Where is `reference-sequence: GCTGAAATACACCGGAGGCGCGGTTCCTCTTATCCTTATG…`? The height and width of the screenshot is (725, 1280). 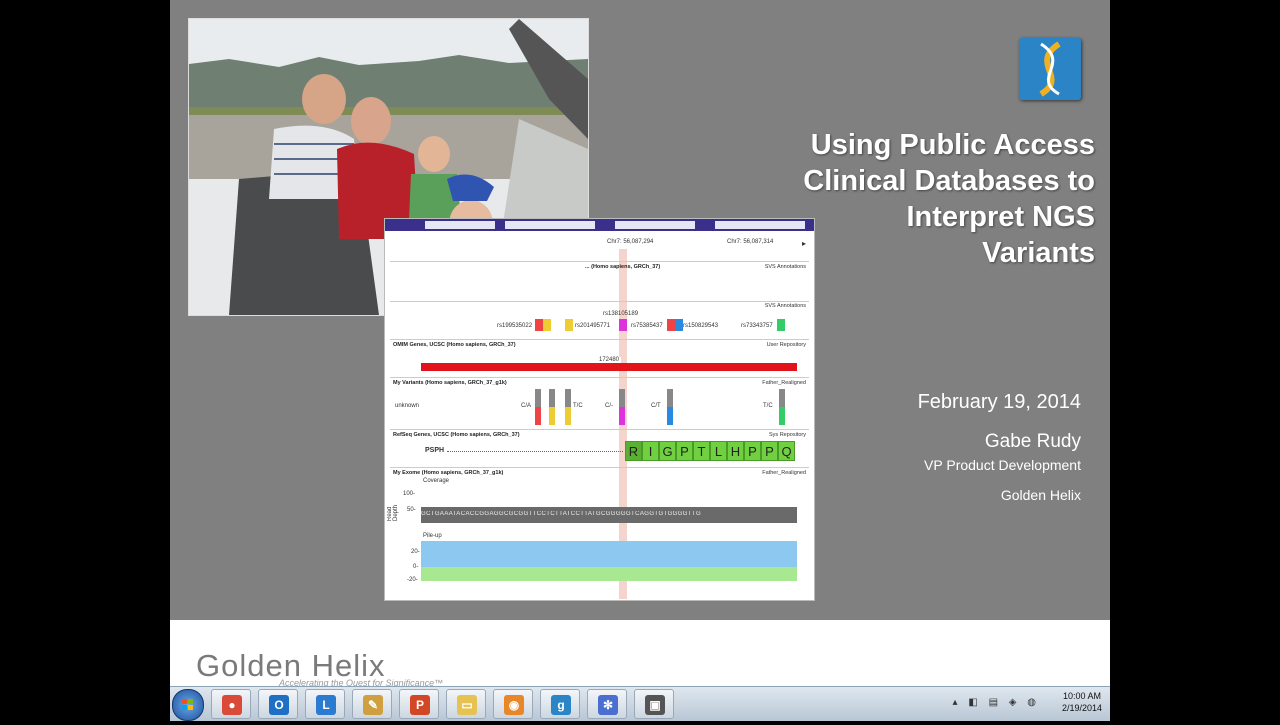 reference-sequence: GCTGAAATACACCGGAGGCGCGGTTCCTCTTATCCTTATG… is located at coordinates (561, 514).